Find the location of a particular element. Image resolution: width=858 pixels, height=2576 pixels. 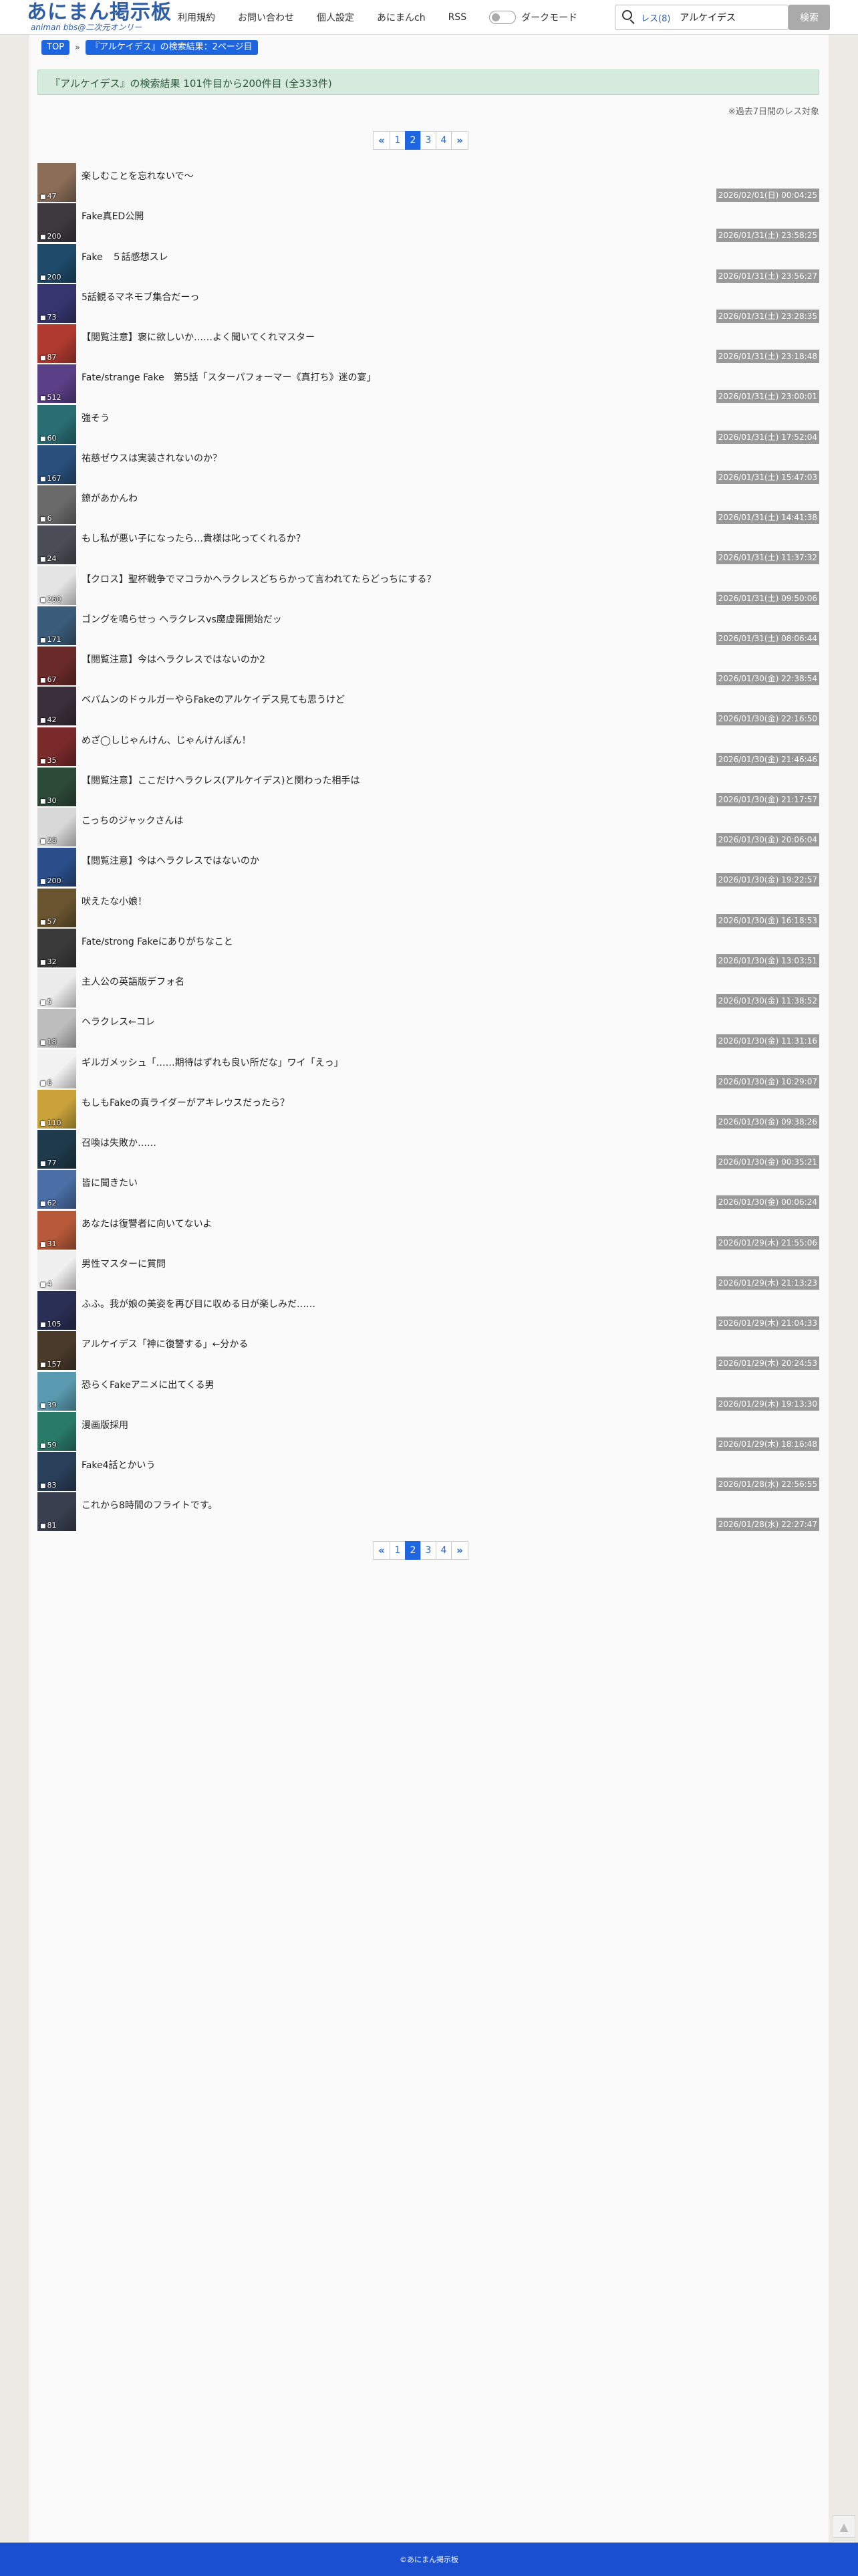

thread-row: ■ 73 5話観るマネモブ集合だーっ 2026/01/31(土) 23:28:35 is located at coordinates (428, 303).